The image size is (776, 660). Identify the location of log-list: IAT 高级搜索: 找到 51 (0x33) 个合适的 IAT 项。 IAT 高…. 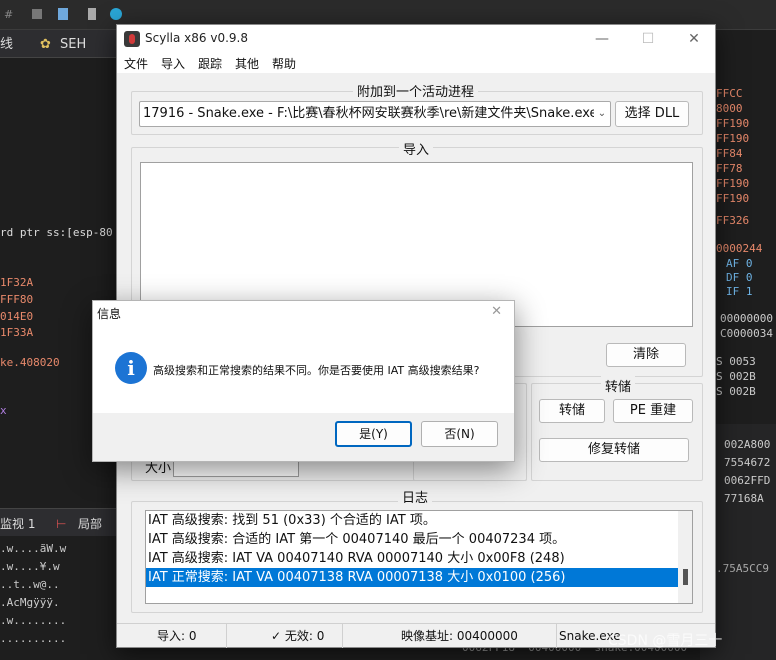
(419, 557).